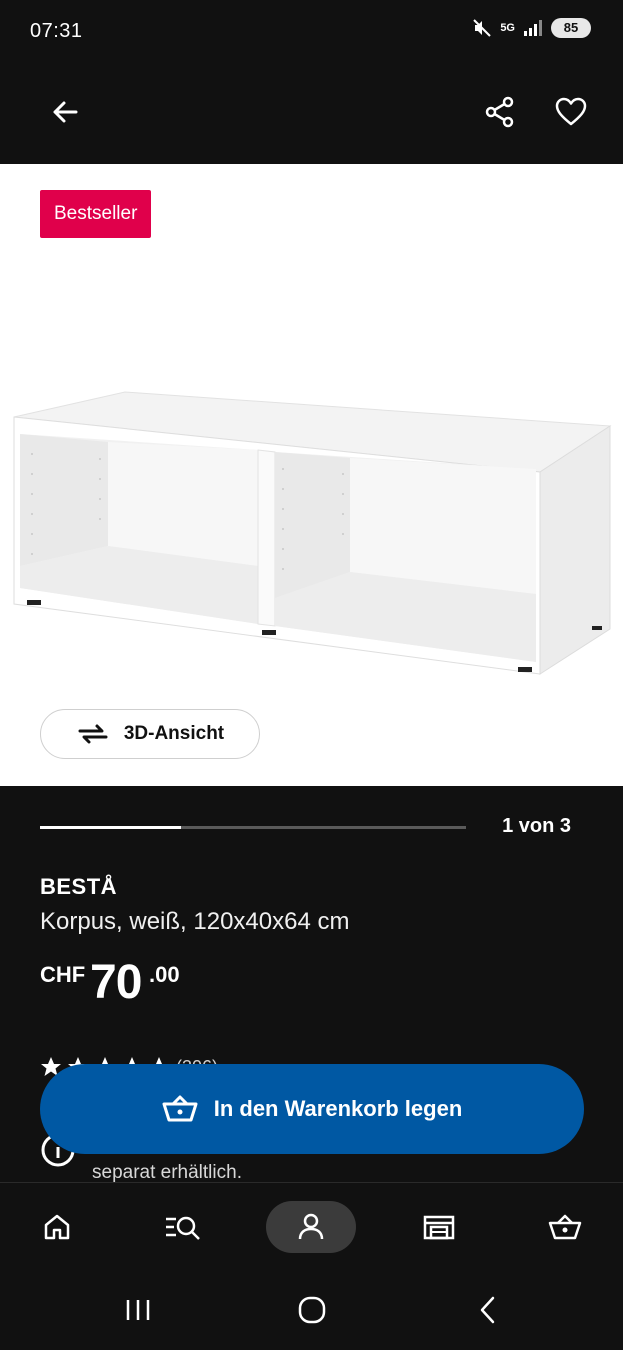 The image size is (623, 1350). What do you see at coordinates (116, 982) in the screenshot?
I see `price-integer: 70` at bounding box center [116, 982].